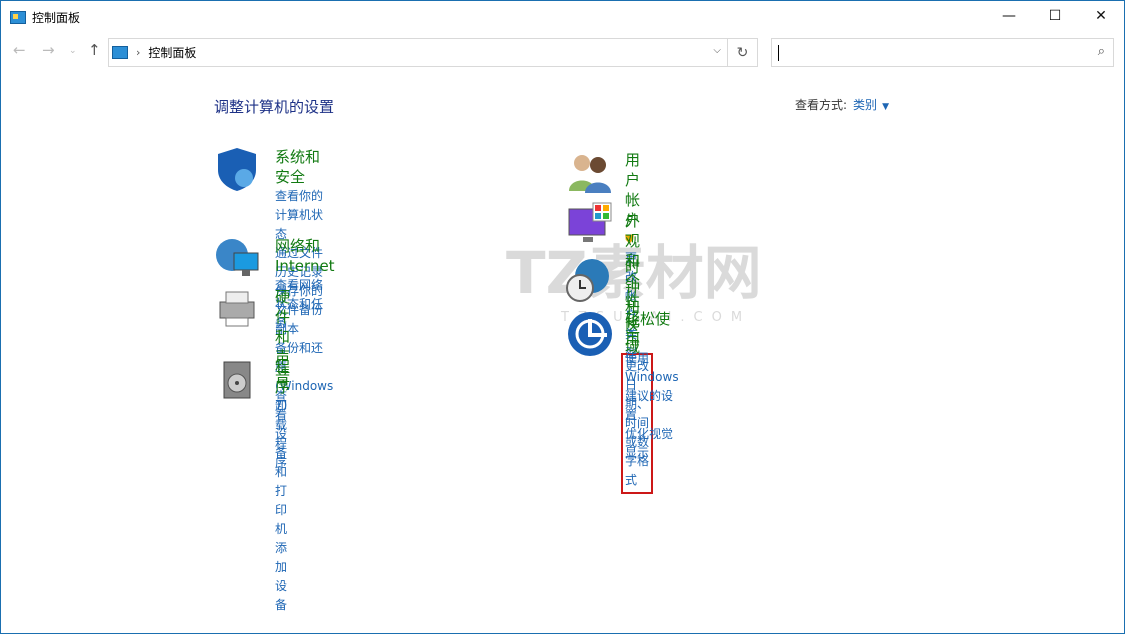 This screenshot has height=634, width=1125. Describe the element at coordinates (1101, 51) in the screenshot. I see `search-icon: ⌕` at that location.